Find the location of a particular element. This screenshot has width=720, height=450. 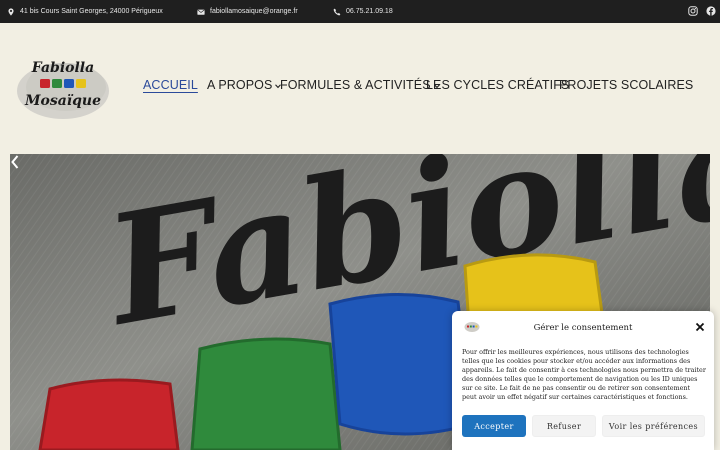

nav-label-formules-activites: FORMULES & ACTIVITÉS is located at coordinates (355, 85).